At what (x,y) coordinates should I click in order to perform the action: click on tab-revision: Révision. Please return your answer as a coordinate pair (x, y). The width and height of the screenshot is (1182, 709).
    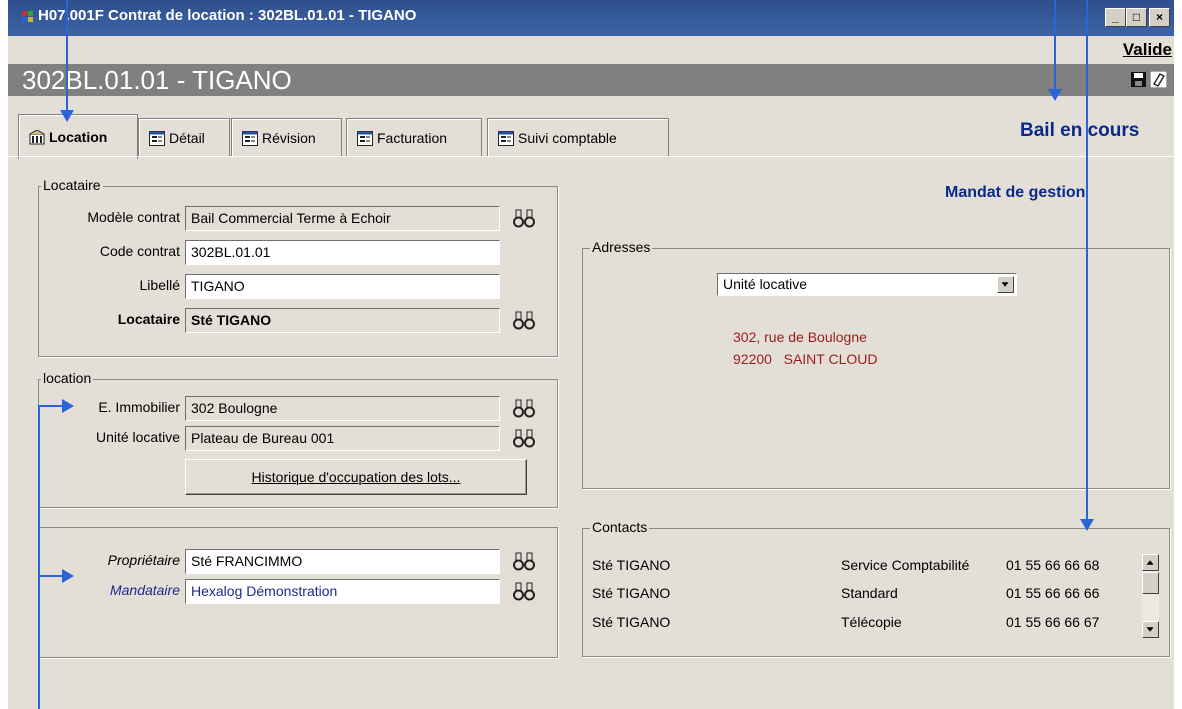
    Looking at the image, I should click on (286, 137).